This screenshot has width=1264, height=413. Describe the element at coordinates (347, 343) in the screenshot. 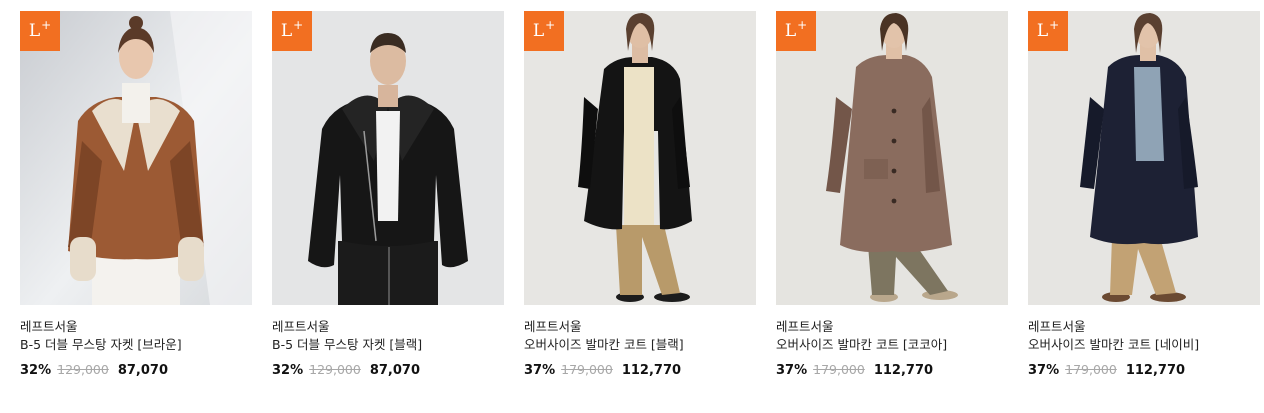

I see `product-name: B-5 더블 무스탕 자켓 [블랙]` at that location.